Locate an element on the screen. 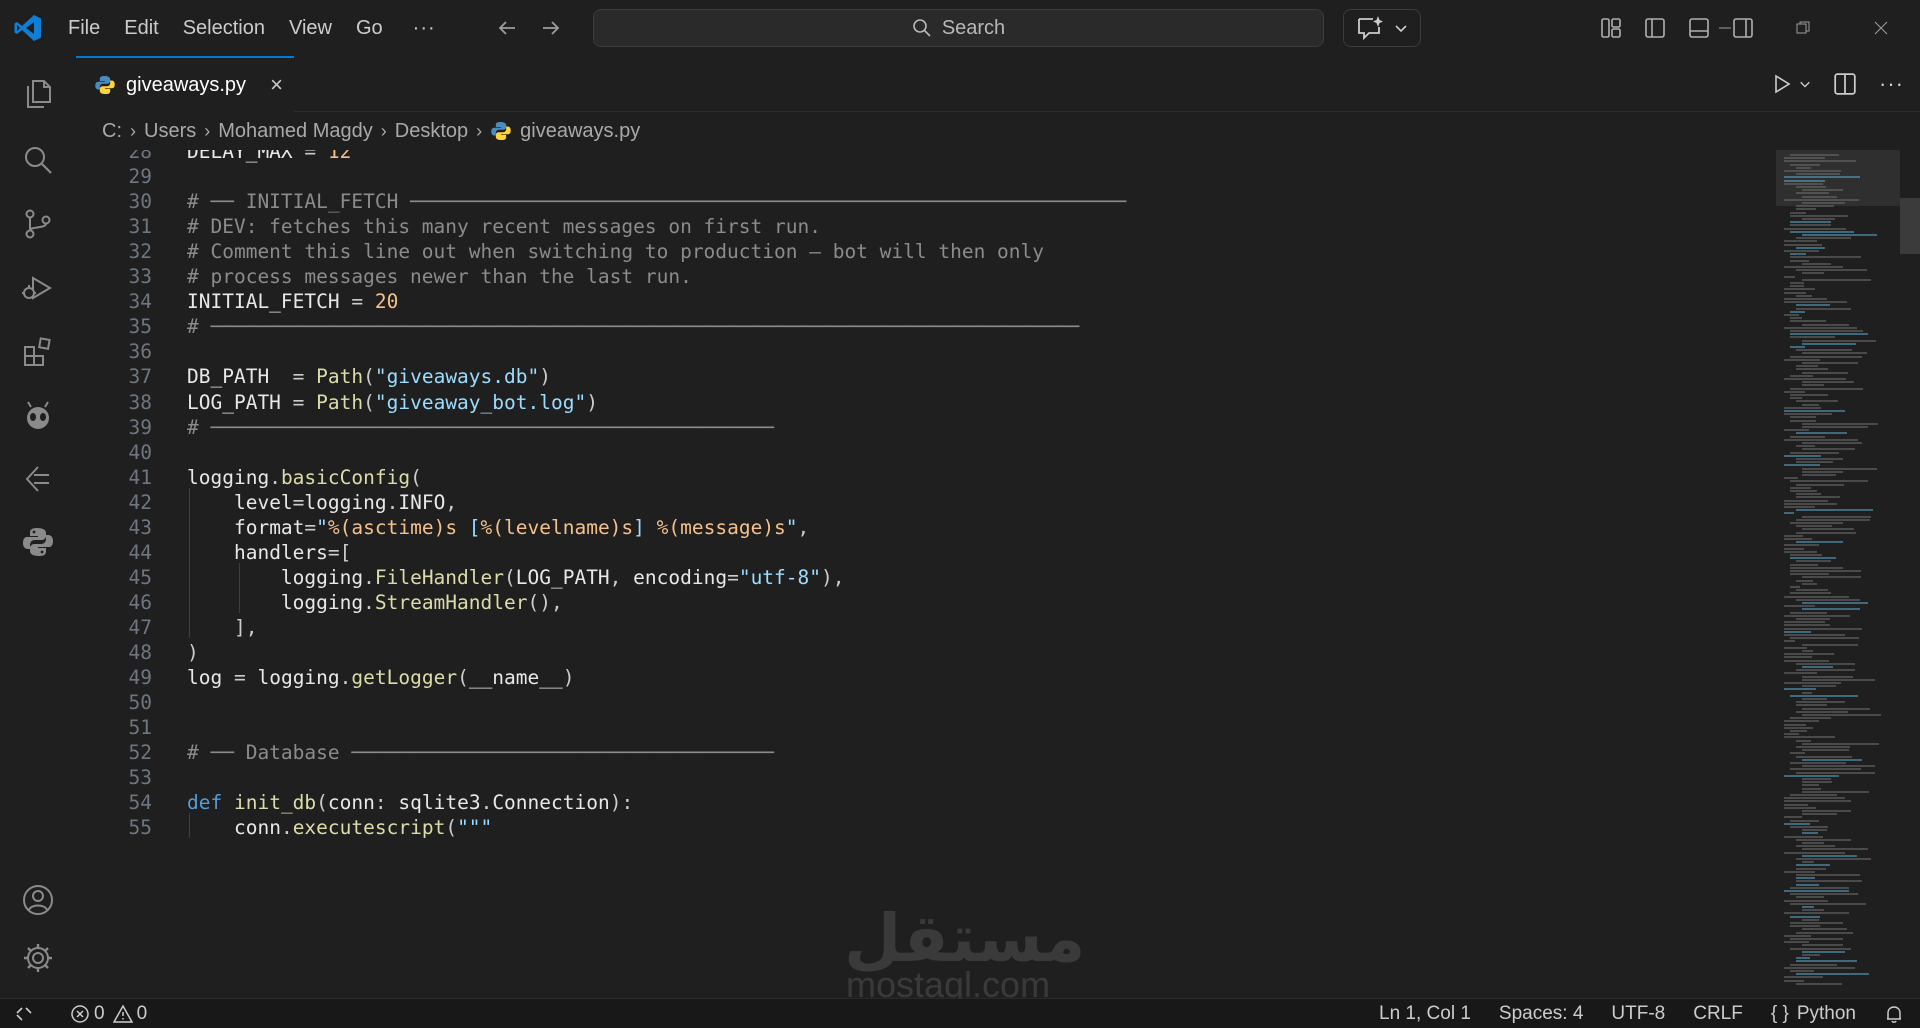 The image size is (1920, 1028). breadcrumb-file: giveaways.py is located at coordinates (580, 131).